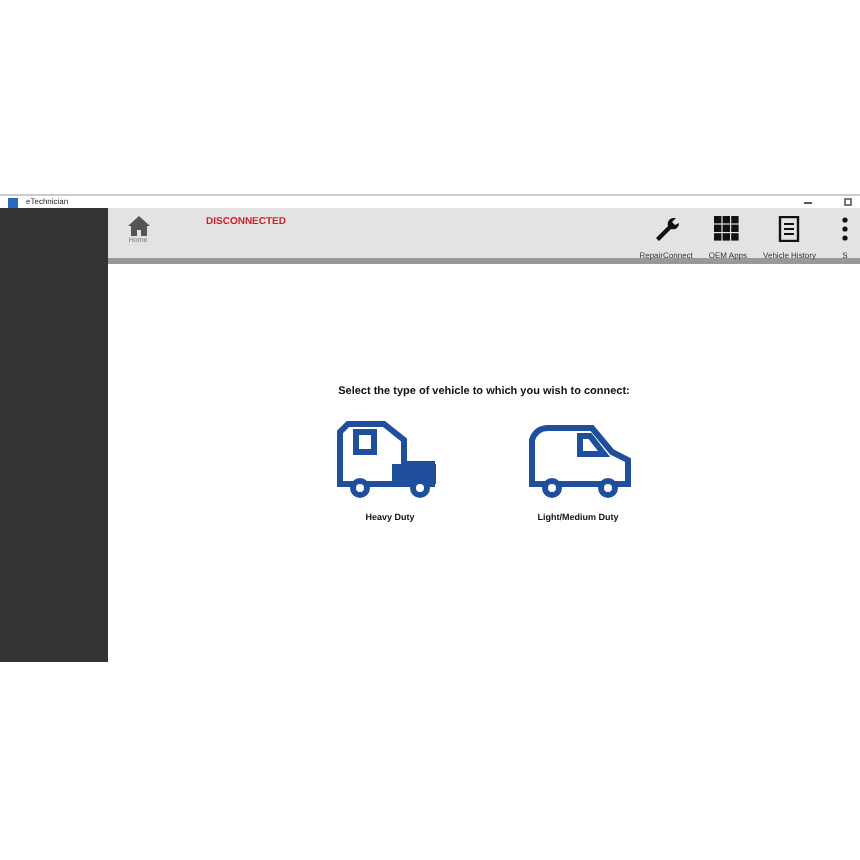 Image resolution: width=860 pixels, height=860 pixels. I want to click on document-icon, so click(789, 229).